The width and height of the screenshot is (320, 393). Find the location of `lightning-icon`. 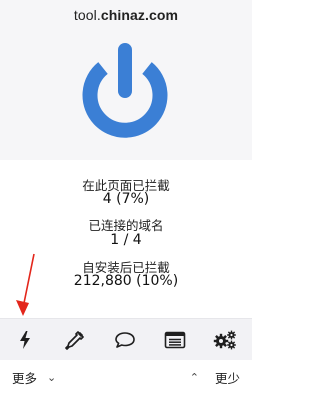

lightning-icon is located at coordinates (25, 340).